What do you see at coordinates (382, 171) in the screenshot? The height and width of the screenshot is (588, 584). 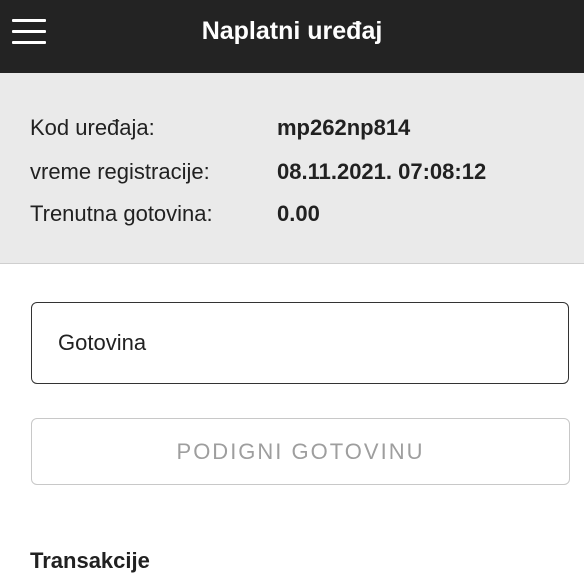 I see `registration-time-value: 08.11.2021. 07:08:12` at bounding box center [382, 171].